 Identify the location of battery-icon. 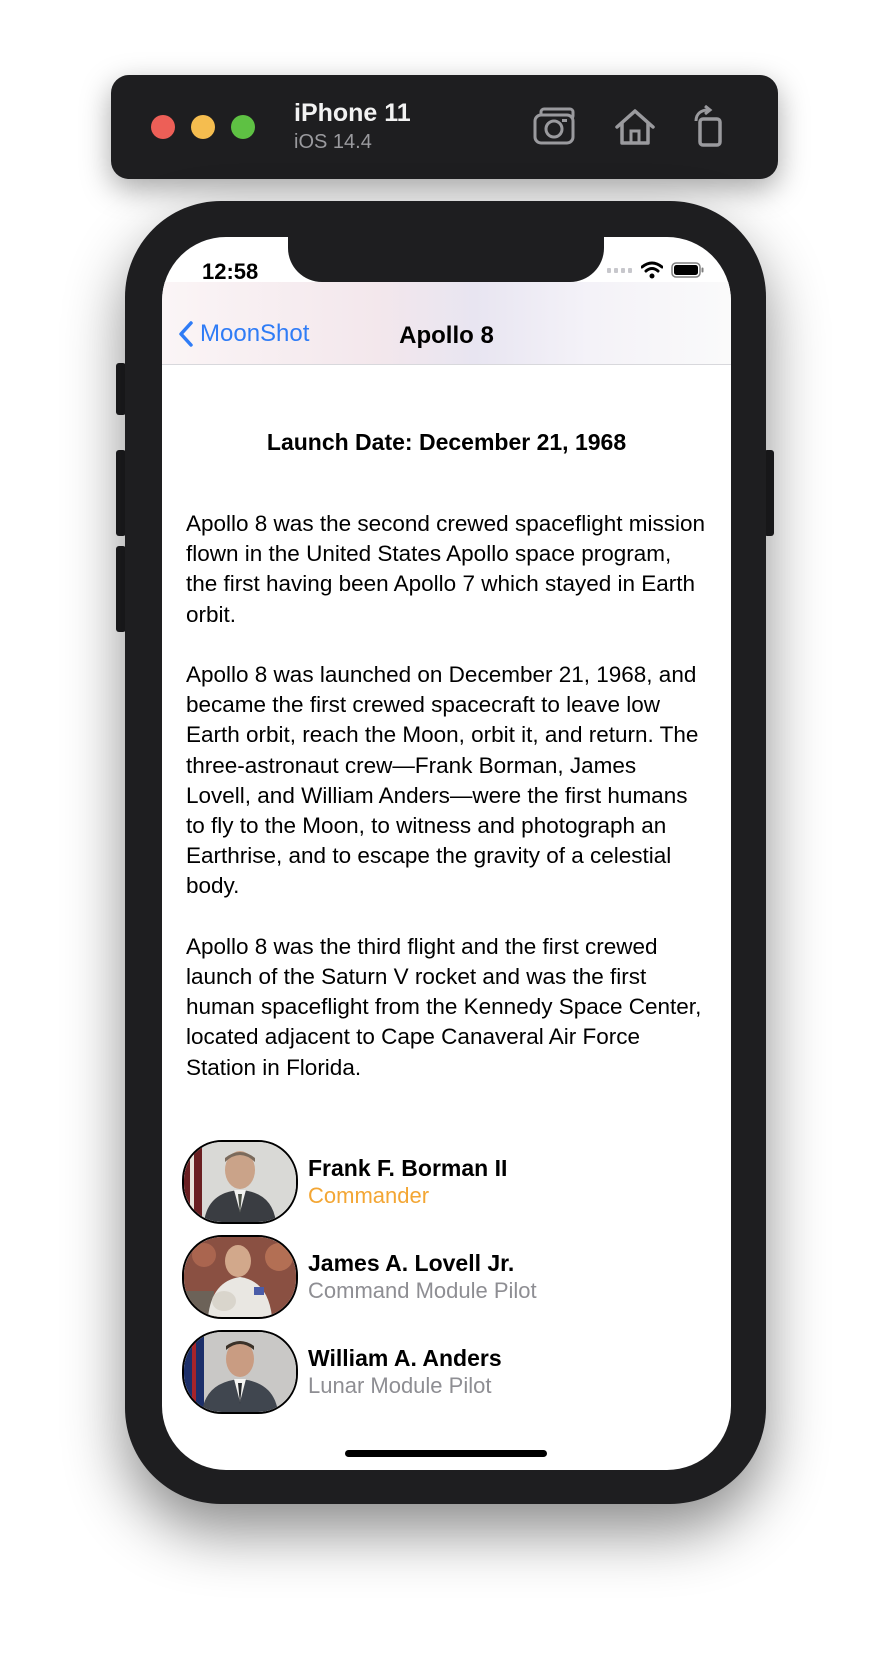
(687, 270).